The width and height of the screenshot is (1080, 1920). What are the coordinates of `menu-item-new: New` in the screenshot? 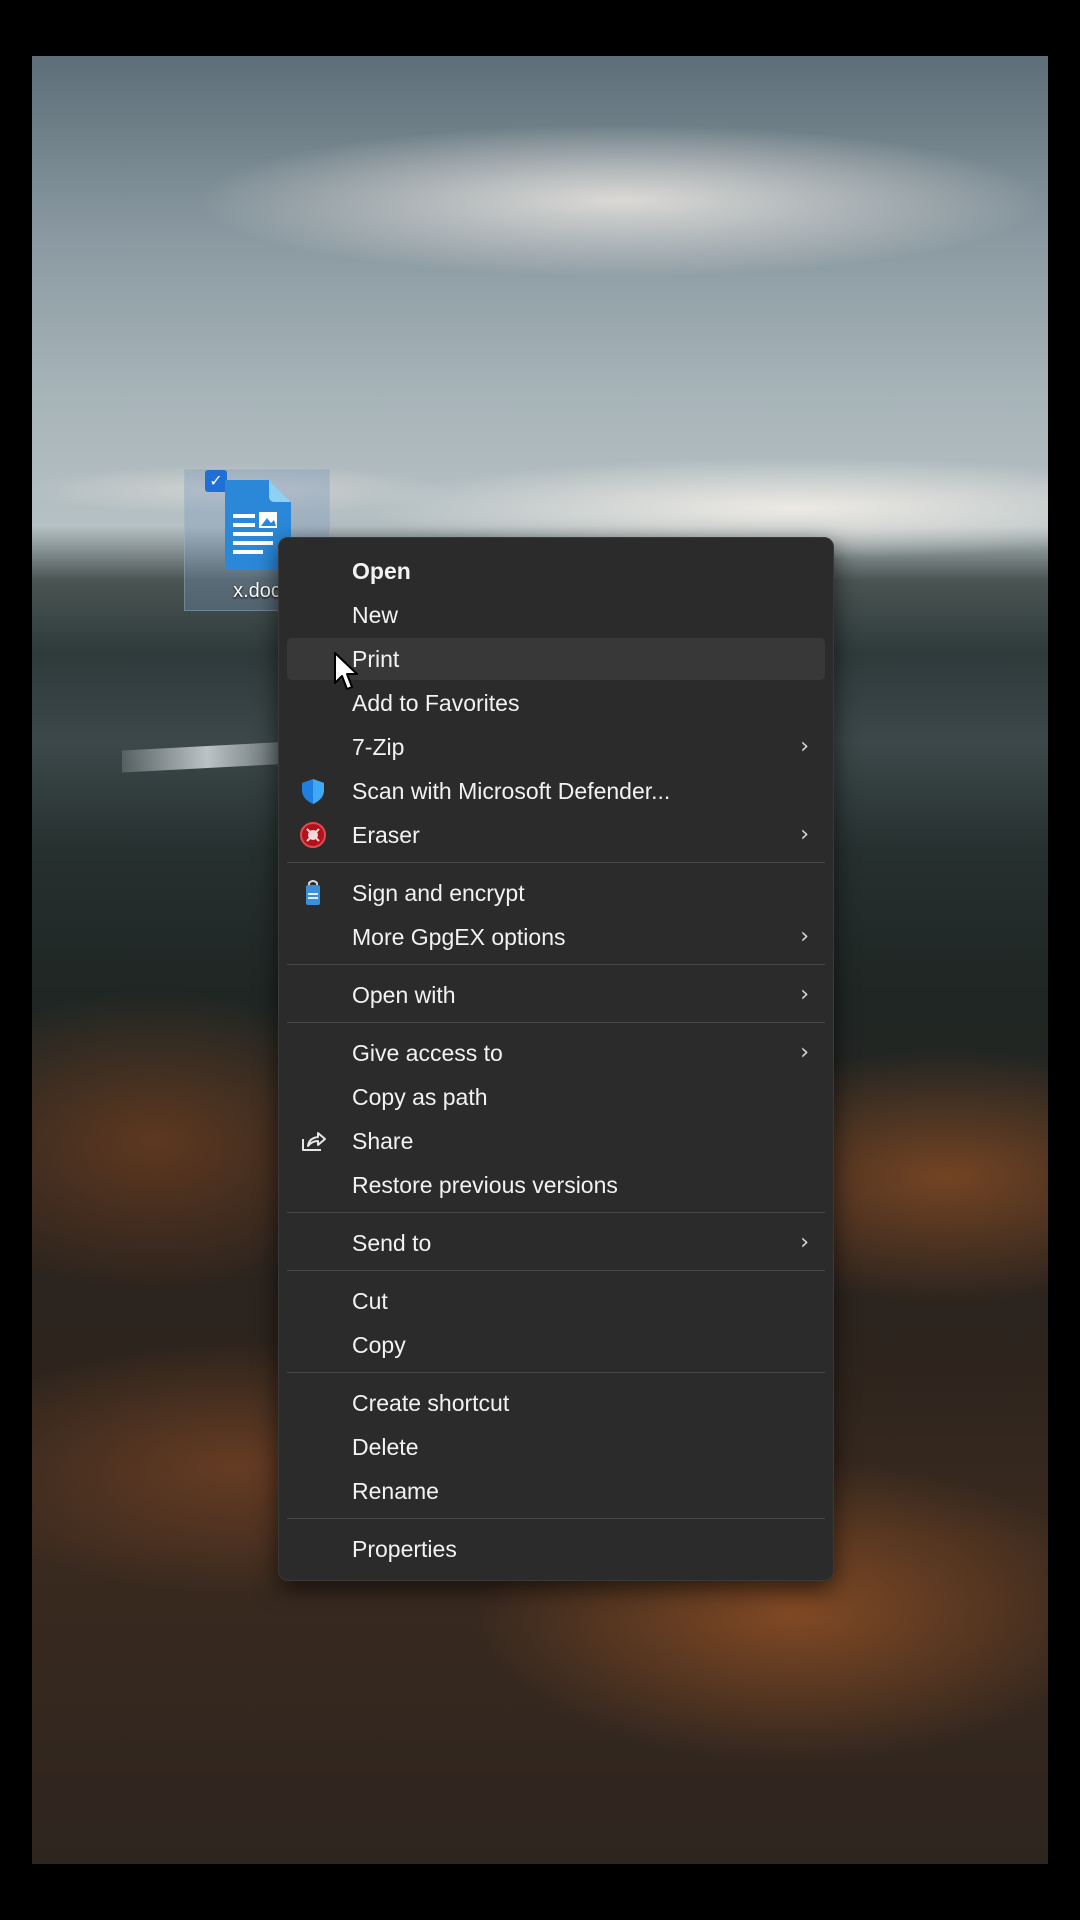 It's located at (556, 615).